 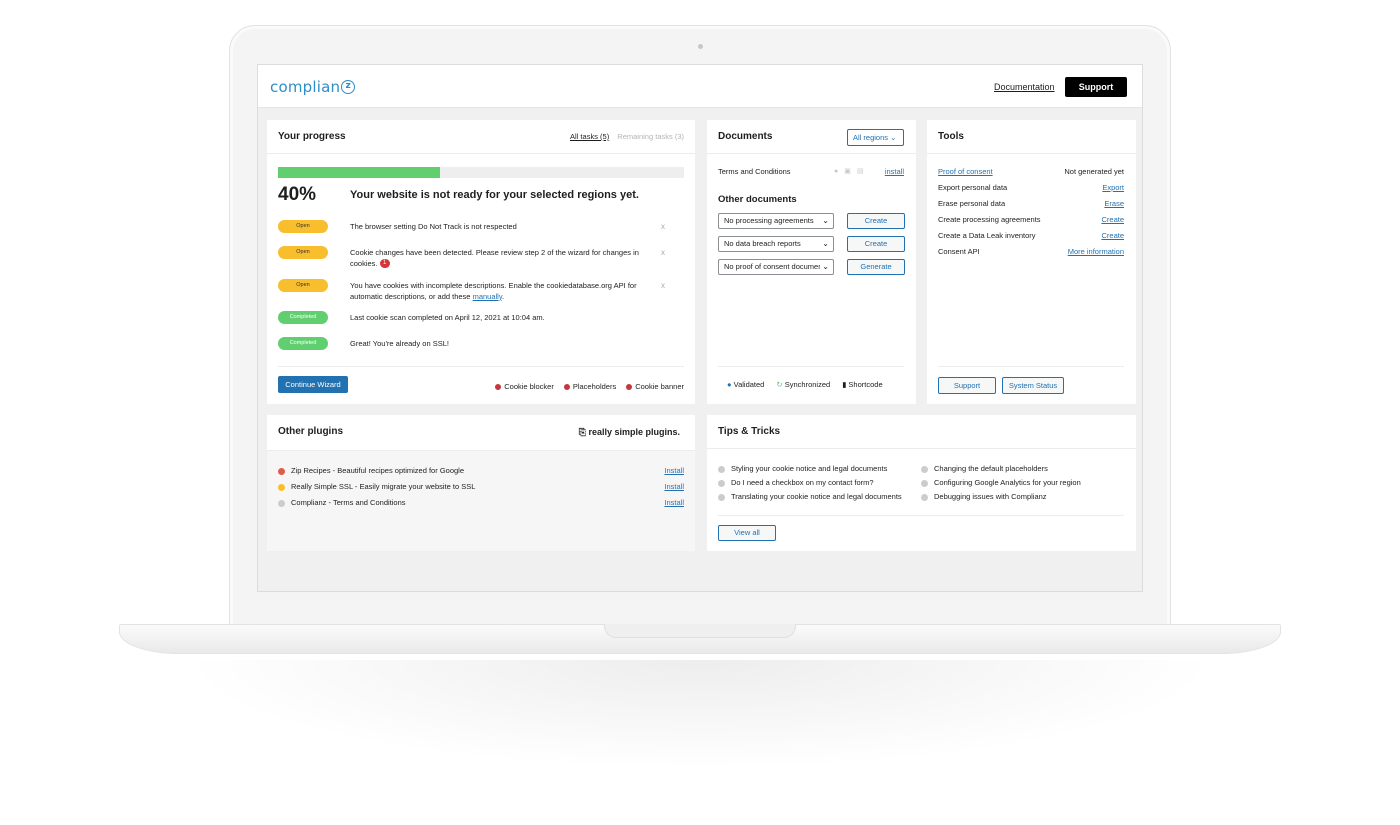 I want to click on export-link: Export, so click(x=1113, y=187).